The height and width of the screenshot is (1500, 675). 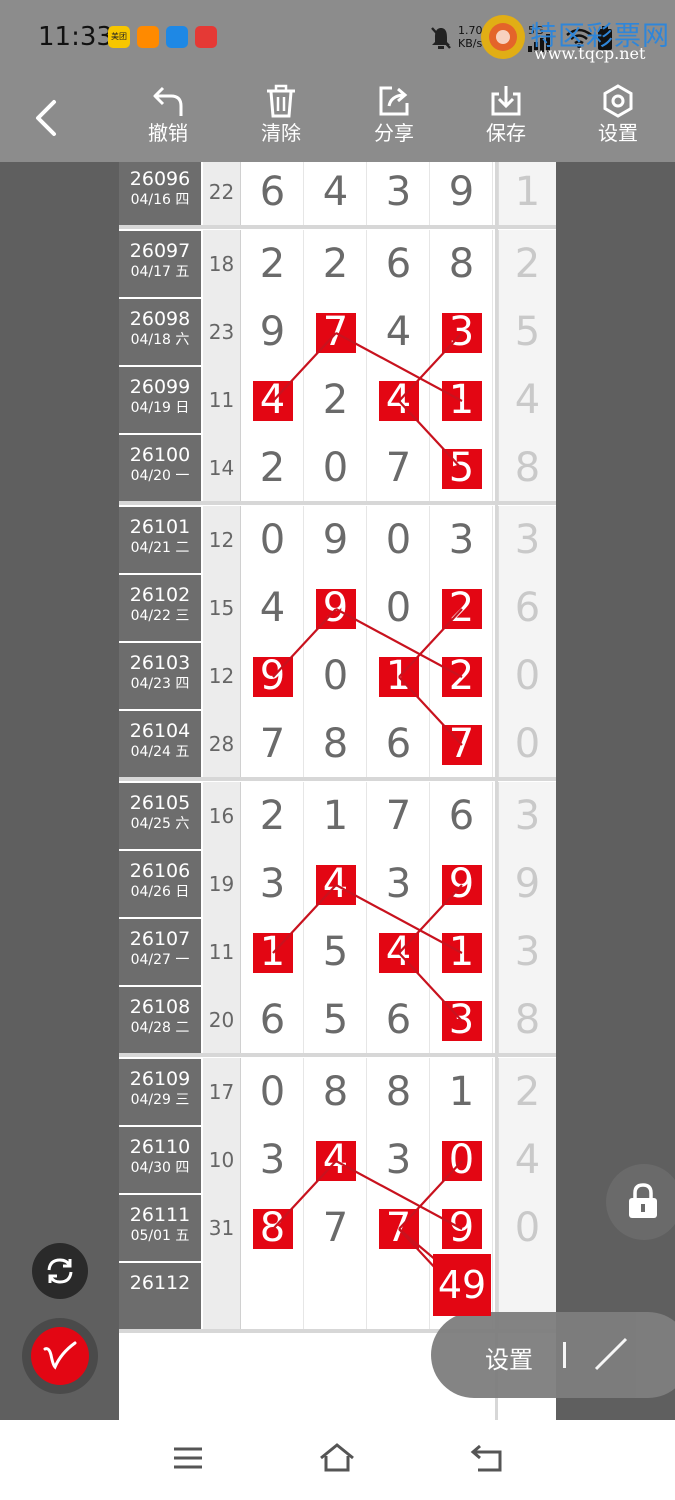 What do you see at coordinates (177, 37) in the screenshot?
I see `cloud-app-icon` at bounding box center [177, 37].